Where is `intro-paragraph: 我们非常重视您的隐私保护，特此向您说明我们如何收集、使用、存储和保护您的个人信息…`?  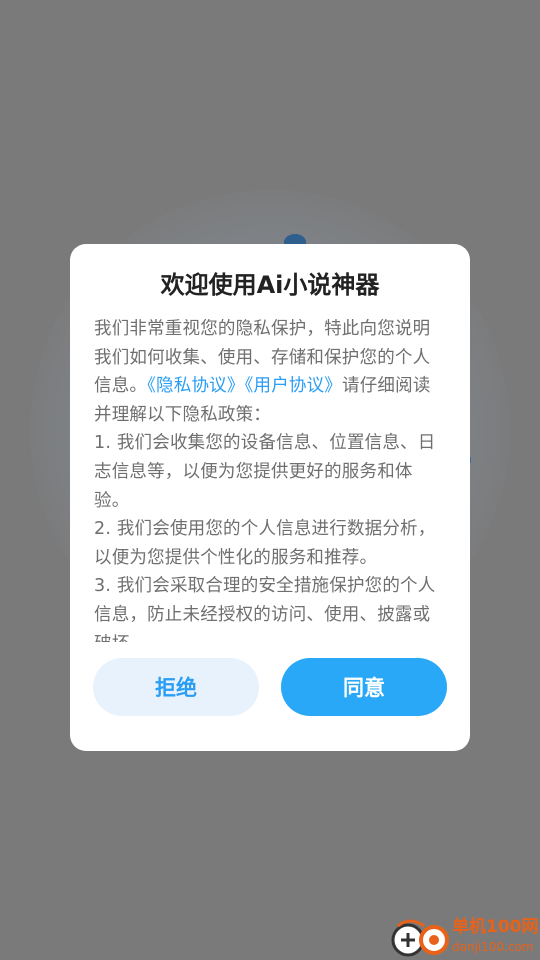 intro-paragraph: 我们非常重视您的隐私保护，特此向您说明我们如何收集、使用、存储和保护您的个人信息… is located at coordinates (270, 372).